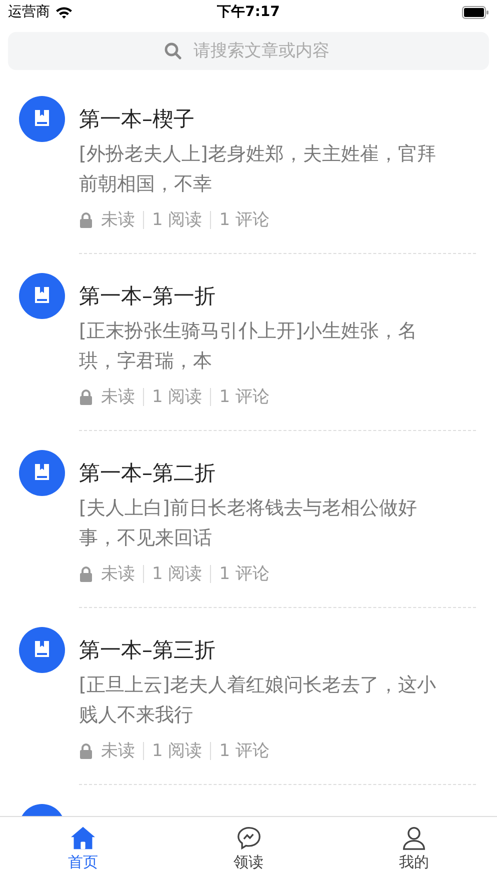 This screenshot has width=497, height=883. What do you see at coordinates (248, 838) in the screenshot?
I see `chat-icon` at bounding box center [248, 838].